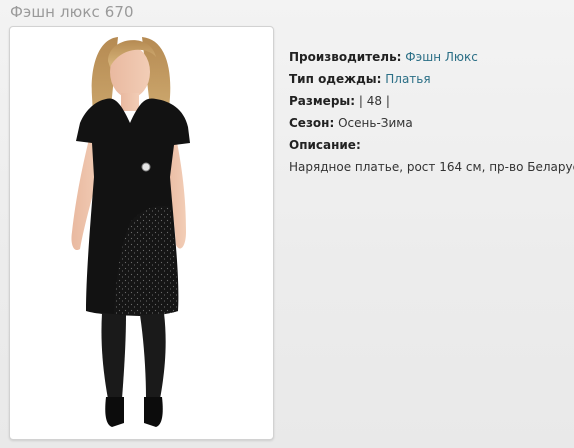 The height and width of the screenshot is (448, 574). What do you see at coordinates (431, 81) in the screenshot?
I see `clothing-type-row: Тип одежды: Платья` at bounding box center [431, 81].